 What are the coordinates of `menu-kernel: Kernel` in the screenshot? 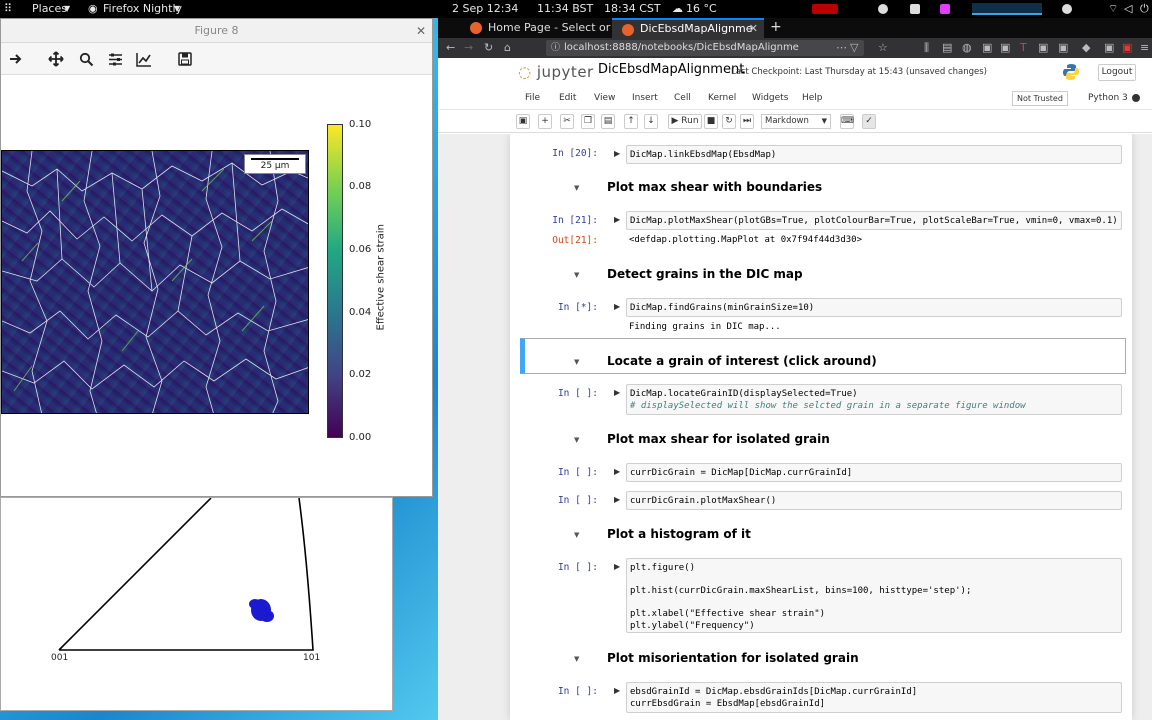 It's located at (722, 98).